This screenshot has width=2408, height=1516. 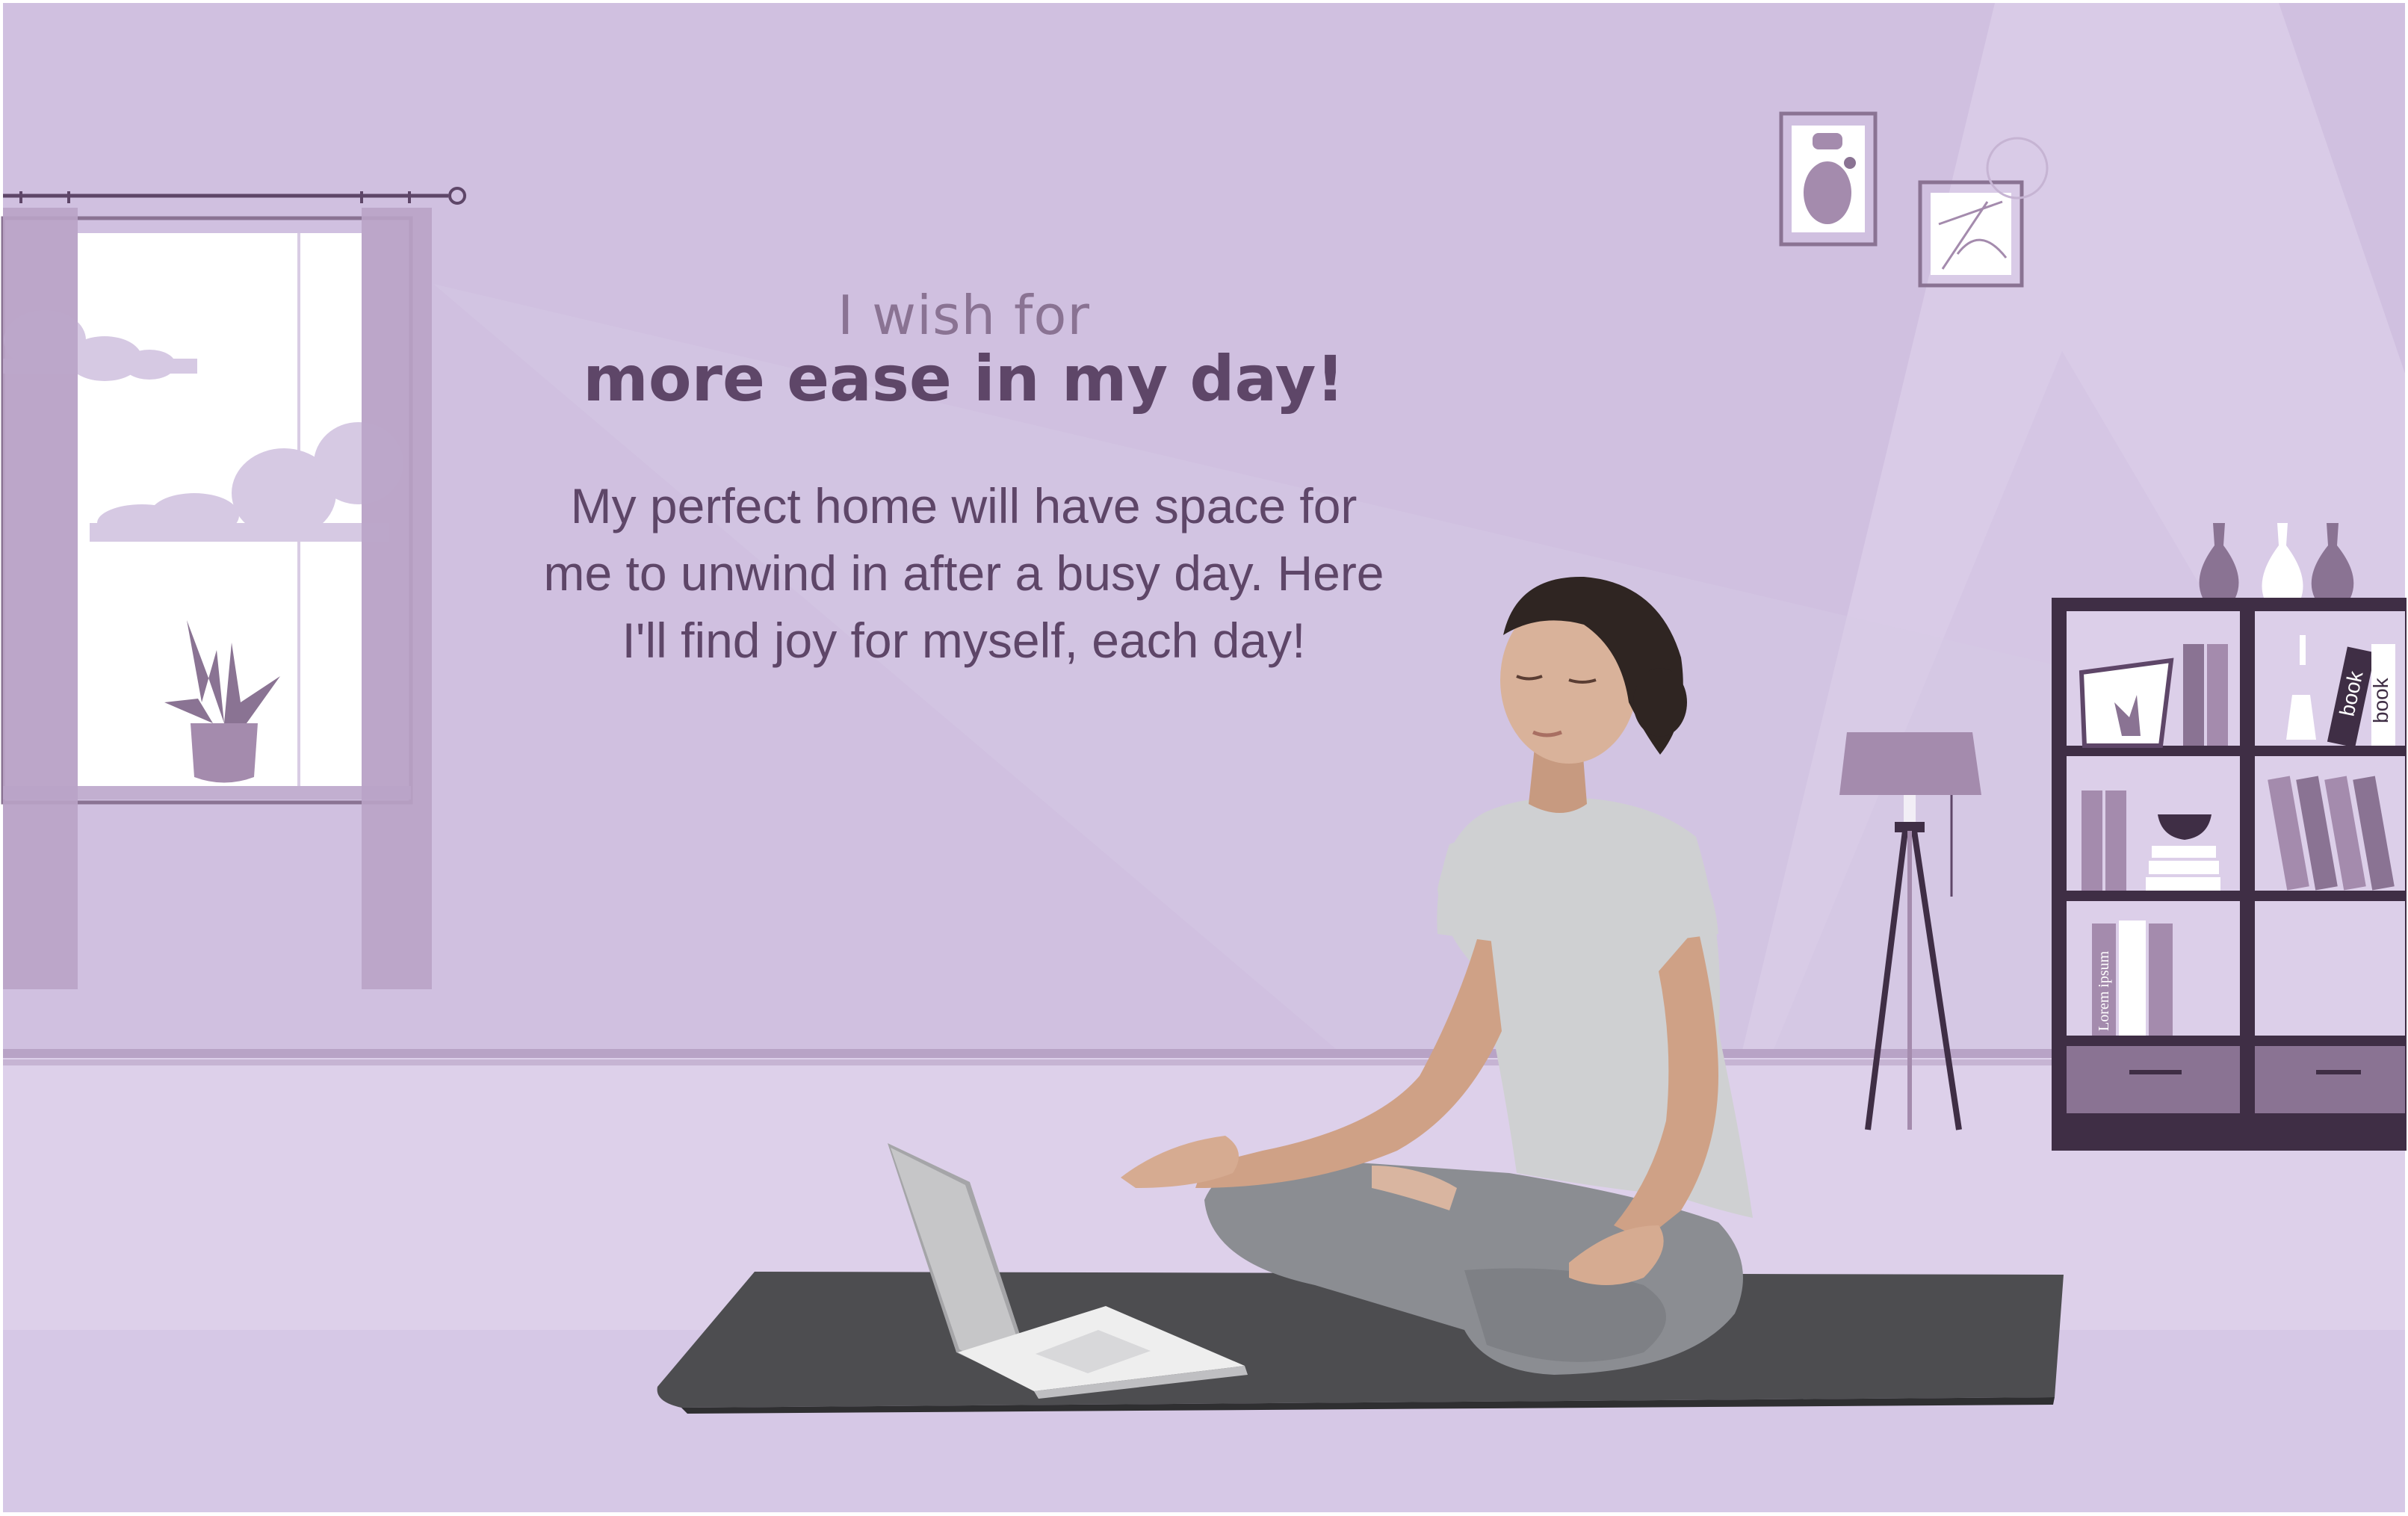 What do you see at coordinates (964, 315) in the screenshot?
I see `headline-intro: I wish for` at bounding box center [964, 315].